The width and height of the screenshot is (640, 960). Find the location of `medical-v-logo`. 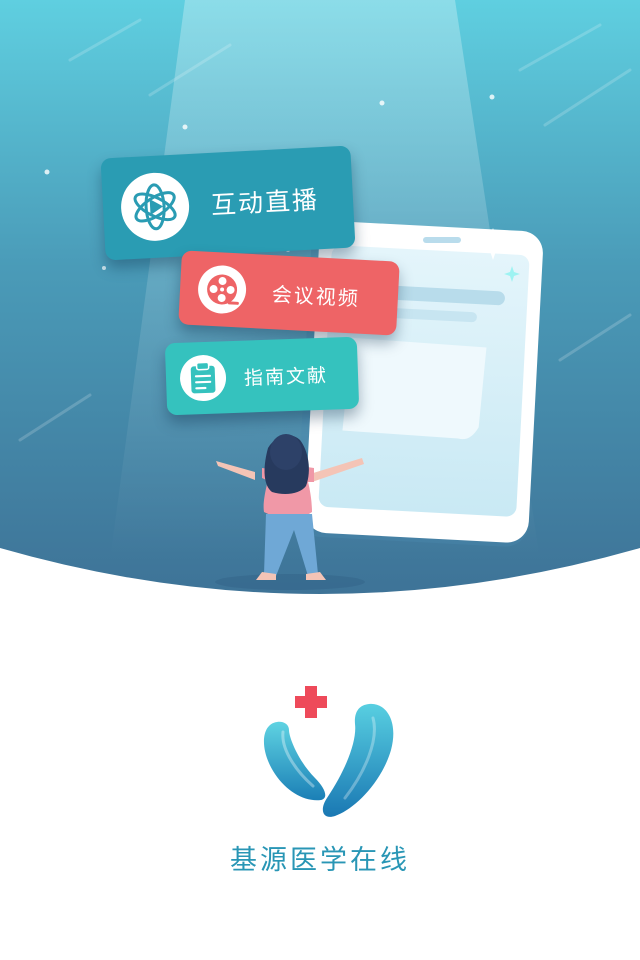

medical-v-logo is located at coordinates (328, 751).